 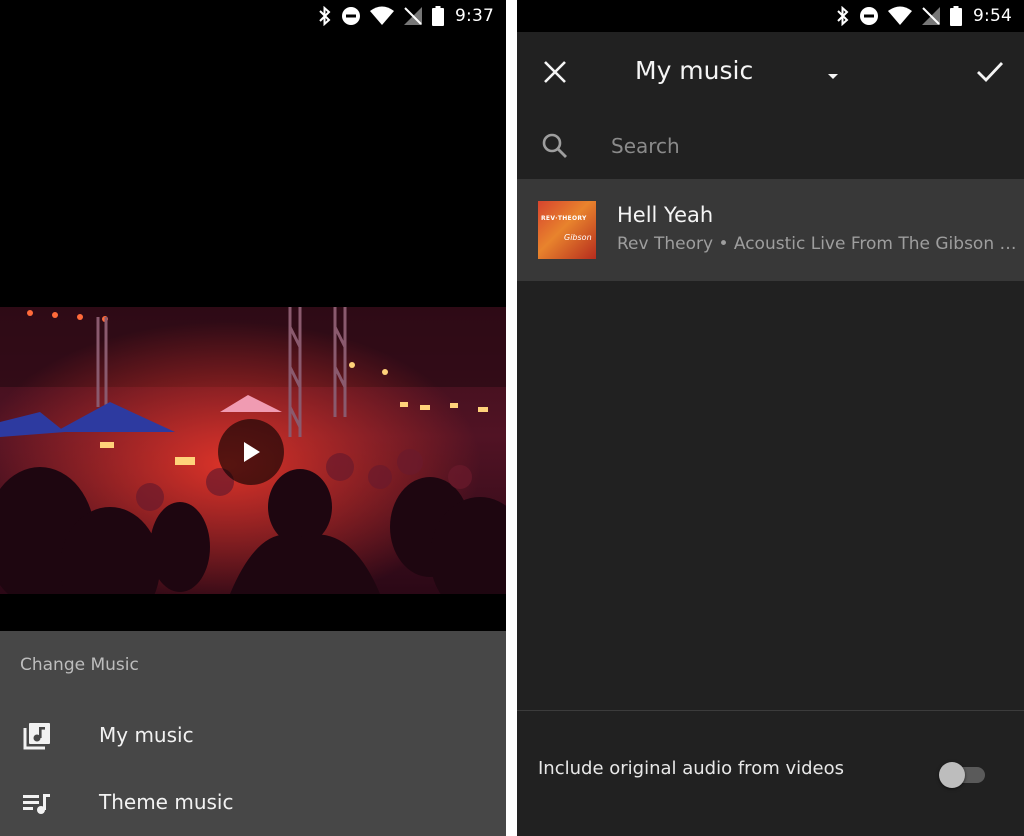 I want to click on track-title: Hell Yeah, so click(x=665, y=215).